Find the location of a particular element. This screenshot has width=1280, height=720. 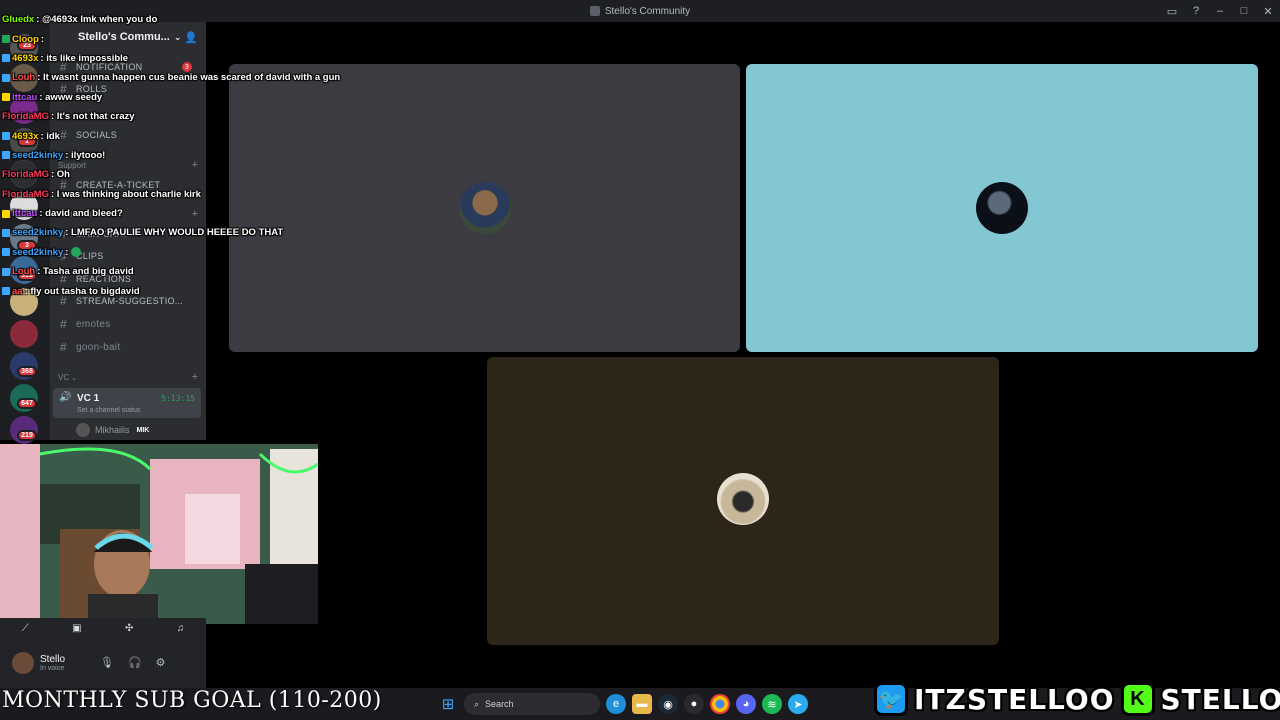

webcam-feed is located at coordinates (159, 534).